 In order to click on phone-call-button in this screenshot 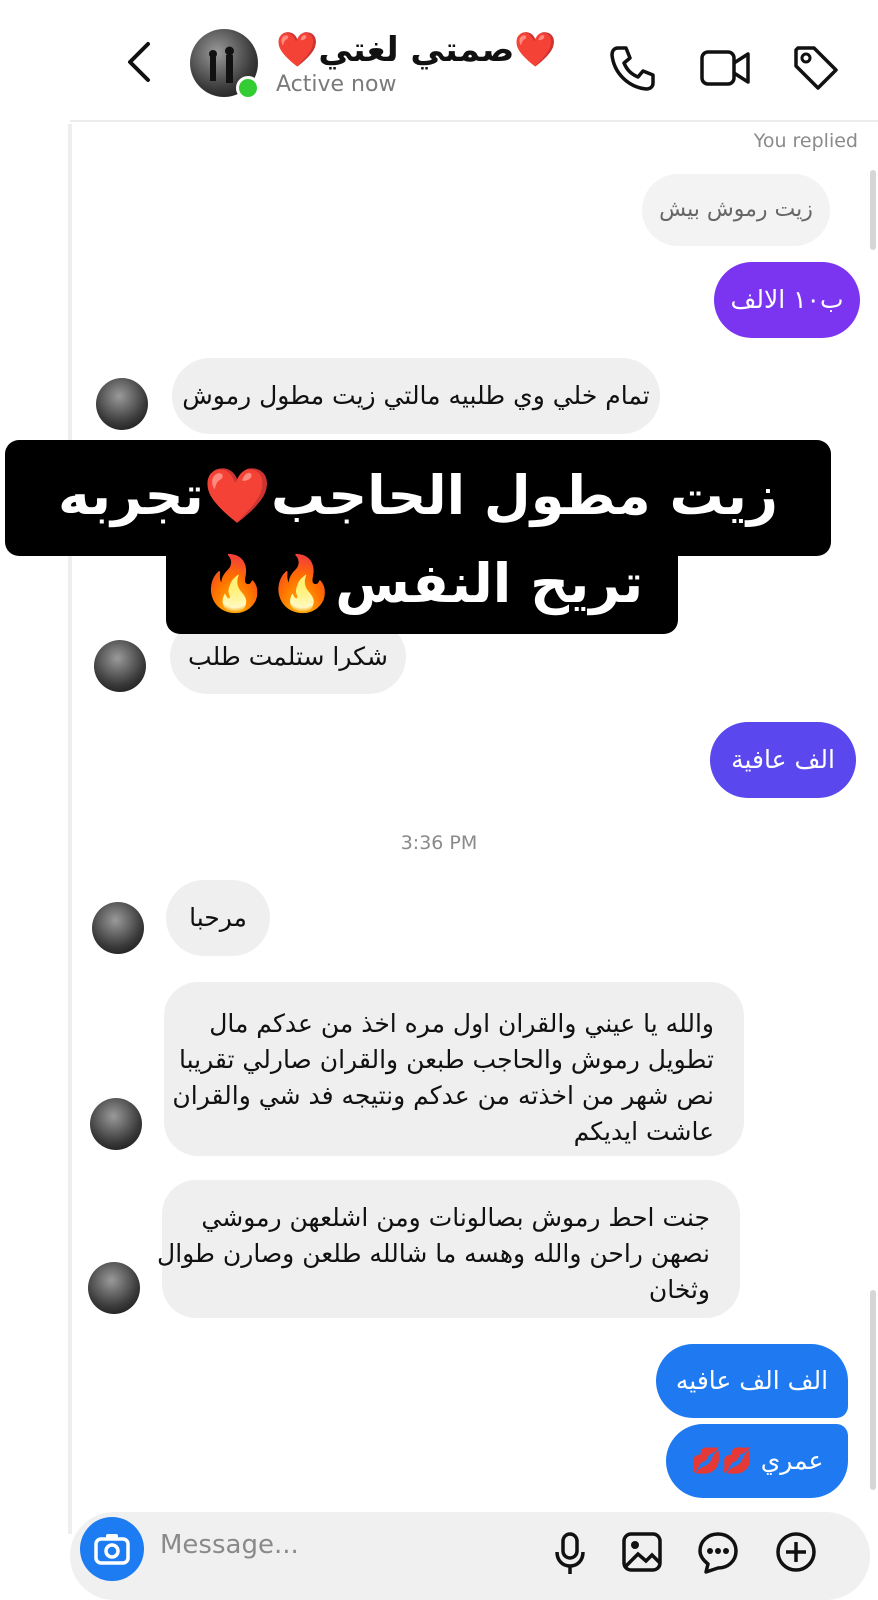, I will do `click(632, 68)`.